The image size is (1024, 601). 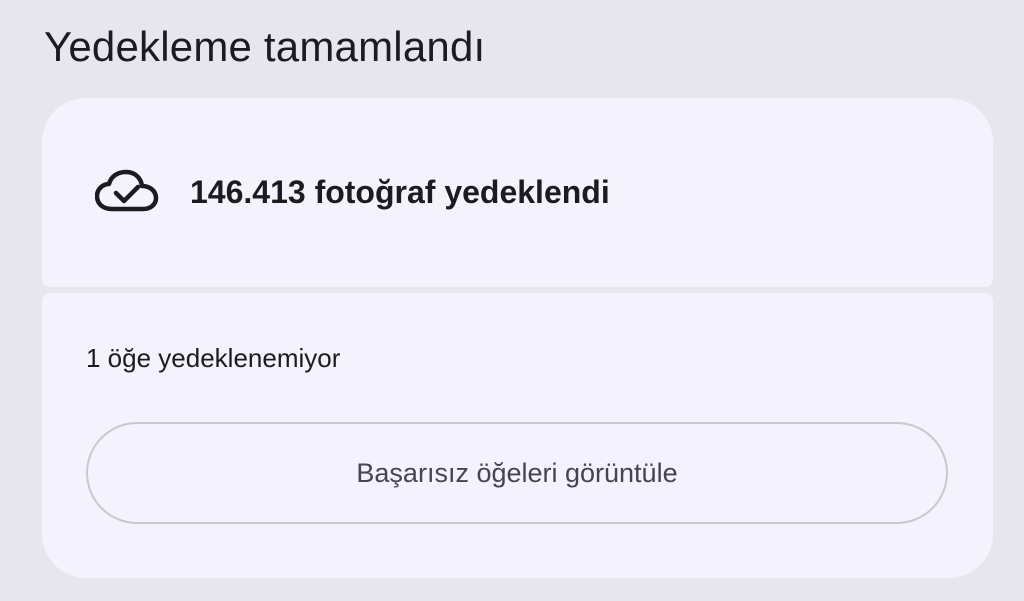 What do you see at coordinates (400, 192) in the screenshot?
I see `backed-up-count-text: 146.413 fotoğraf yedeklendi` at bounding box center [400, 192].